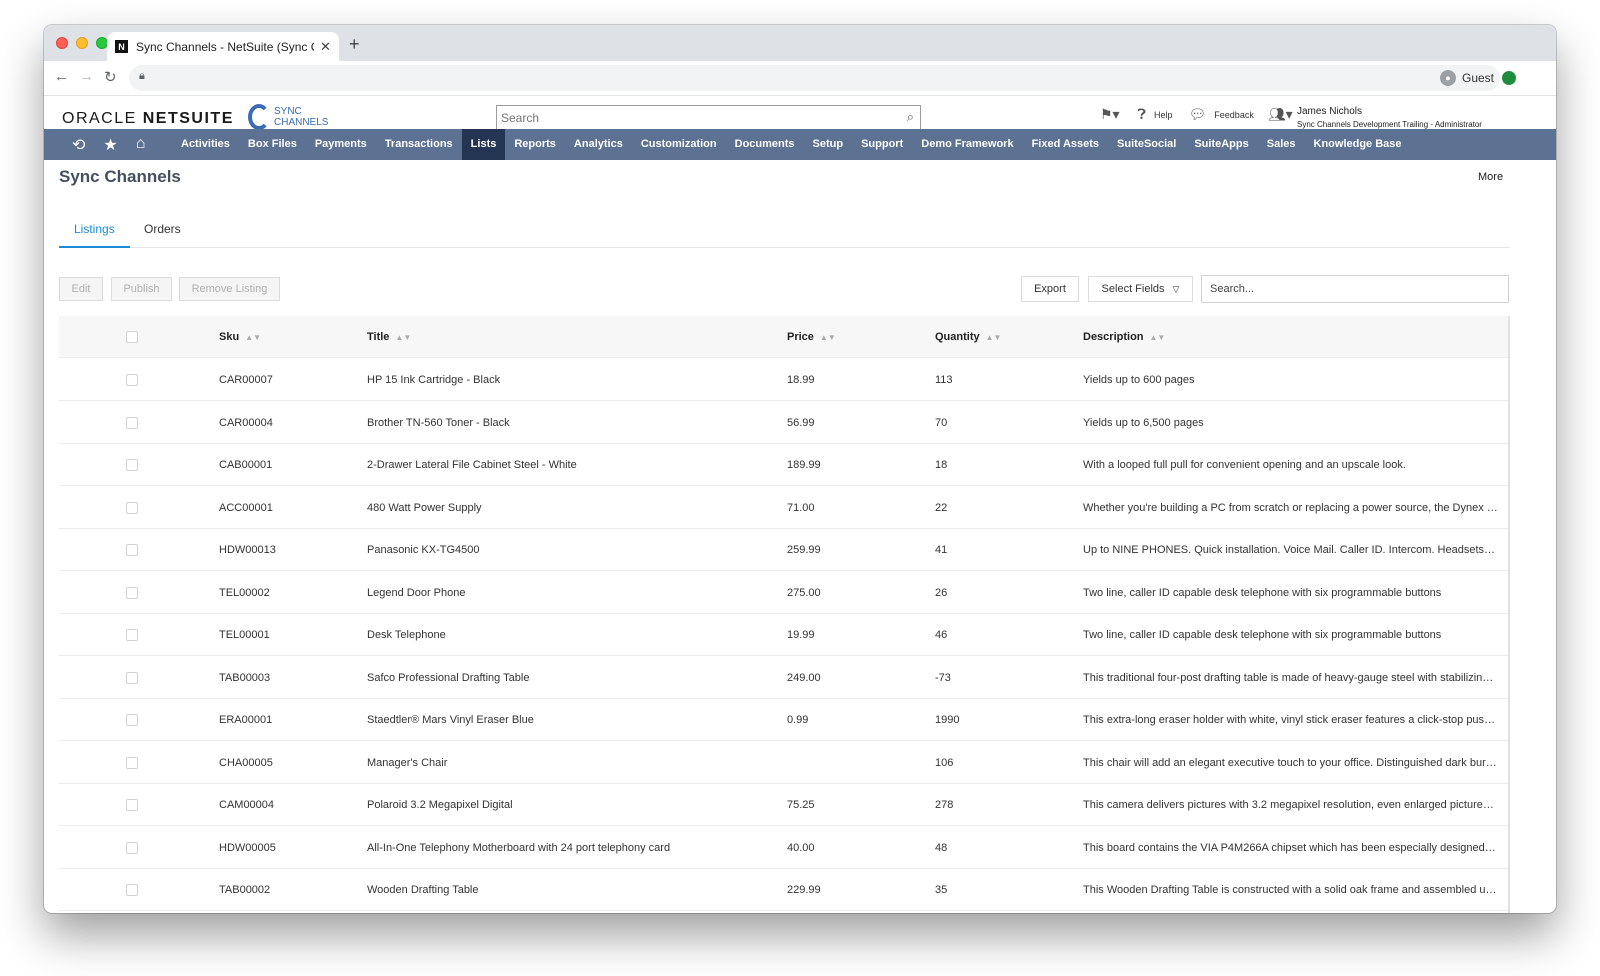  Describe the element at coordinates (1330, 111) in the screenshot. I see `user-name: James Nichols` at that location.